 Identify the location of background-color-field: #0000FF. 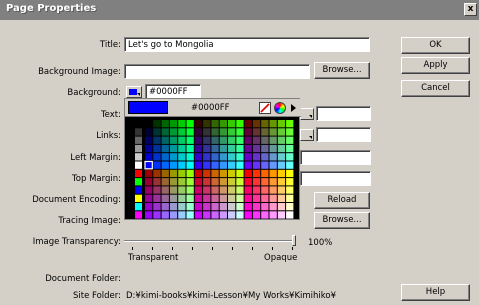
(173, 91).